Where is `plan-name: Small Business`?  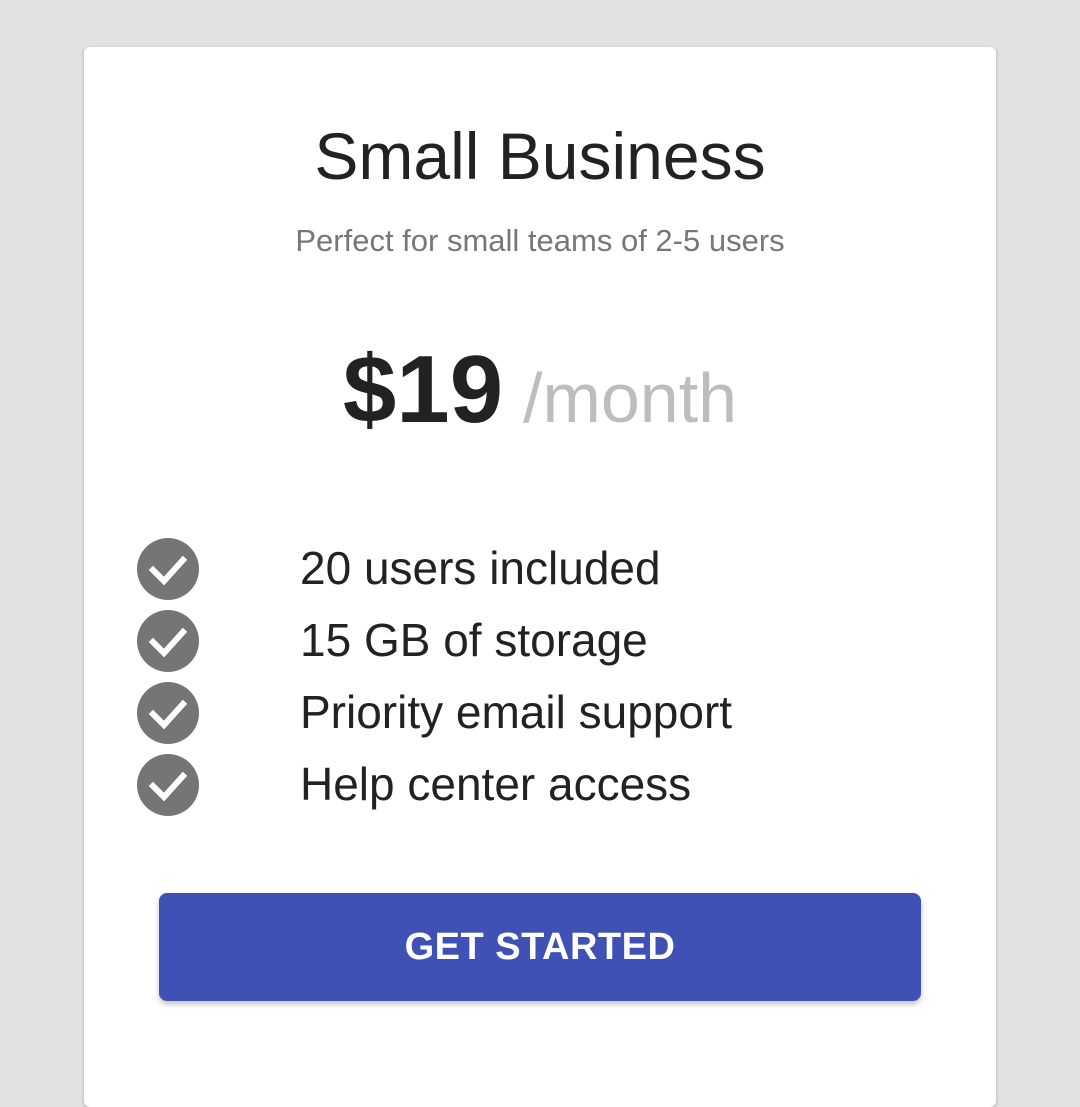
plan-name: Small Business is located at coordinates (540, 156).